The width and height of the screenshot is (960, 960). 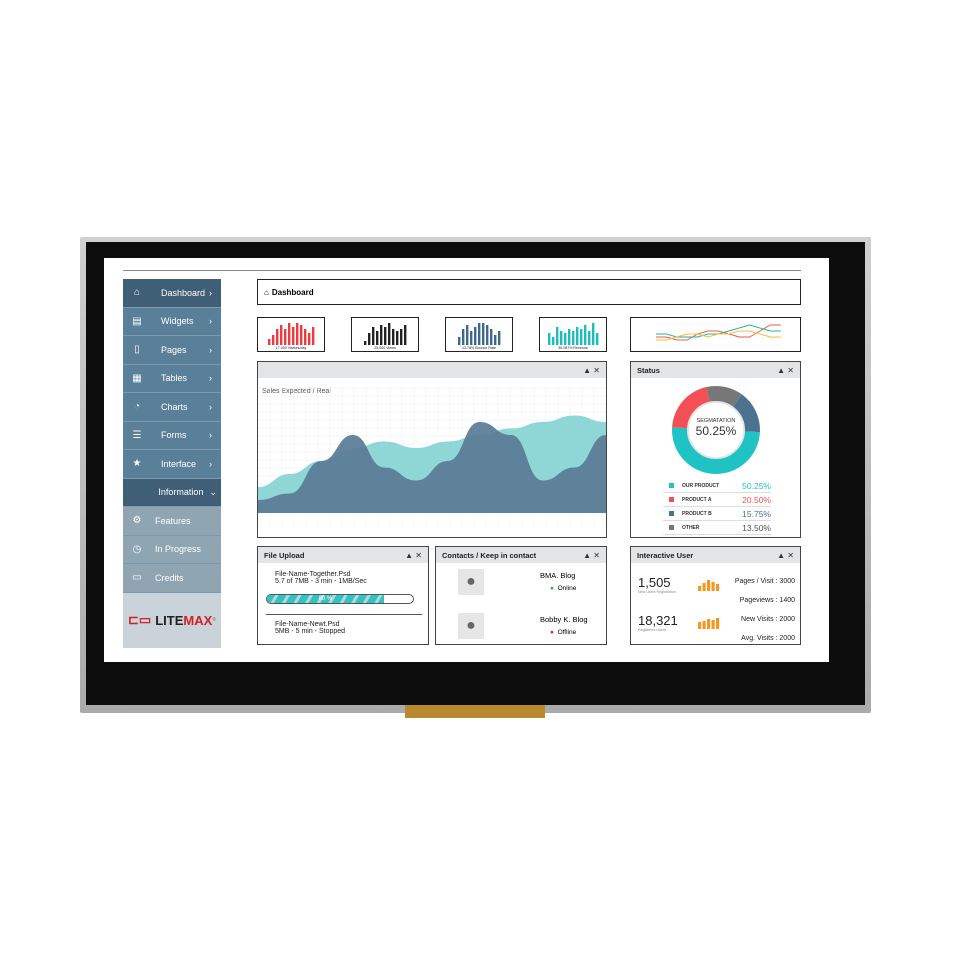 I want to click on legend-item: PRODUCT A 20.50%, so click(x=717, y=500).